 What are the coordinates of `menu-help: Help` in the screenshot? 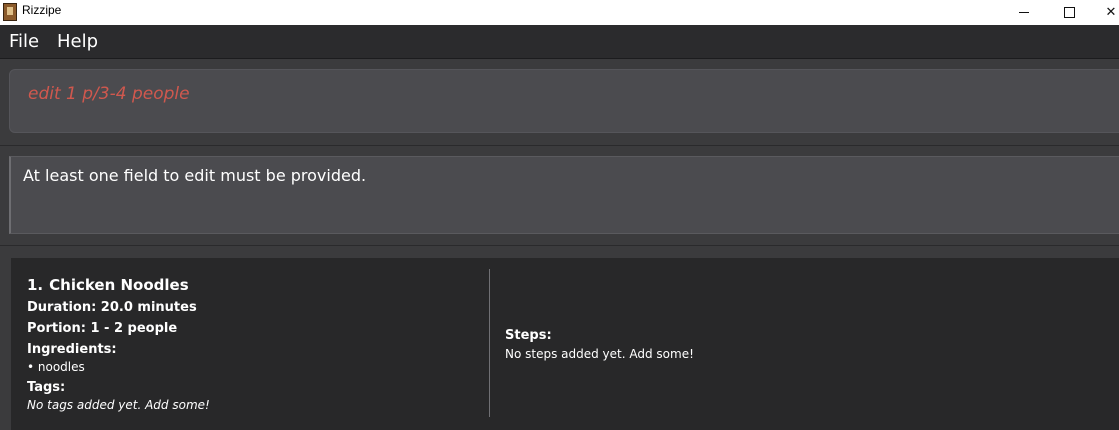 It's located at (77, 41).